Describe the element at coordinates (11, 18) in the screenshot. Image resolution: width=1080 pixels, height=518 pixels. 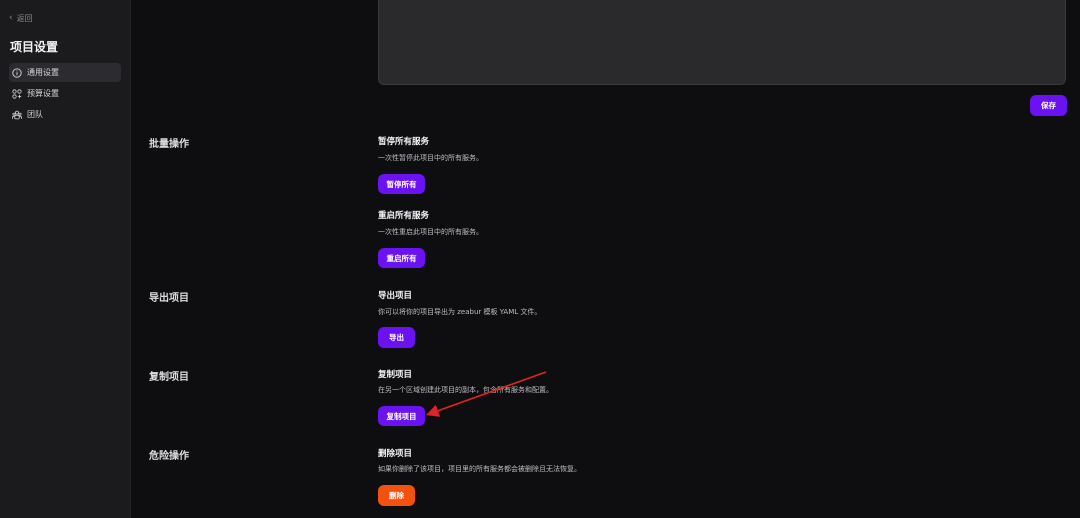
I see `chevron-left-icon: ‹` at that location.